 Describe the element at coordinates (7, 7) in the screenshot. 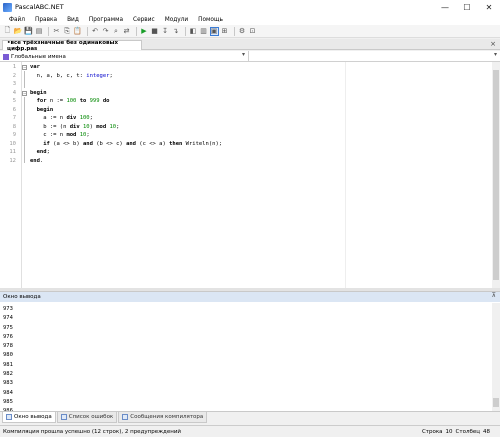

I see `app-logo-icon` at that location.